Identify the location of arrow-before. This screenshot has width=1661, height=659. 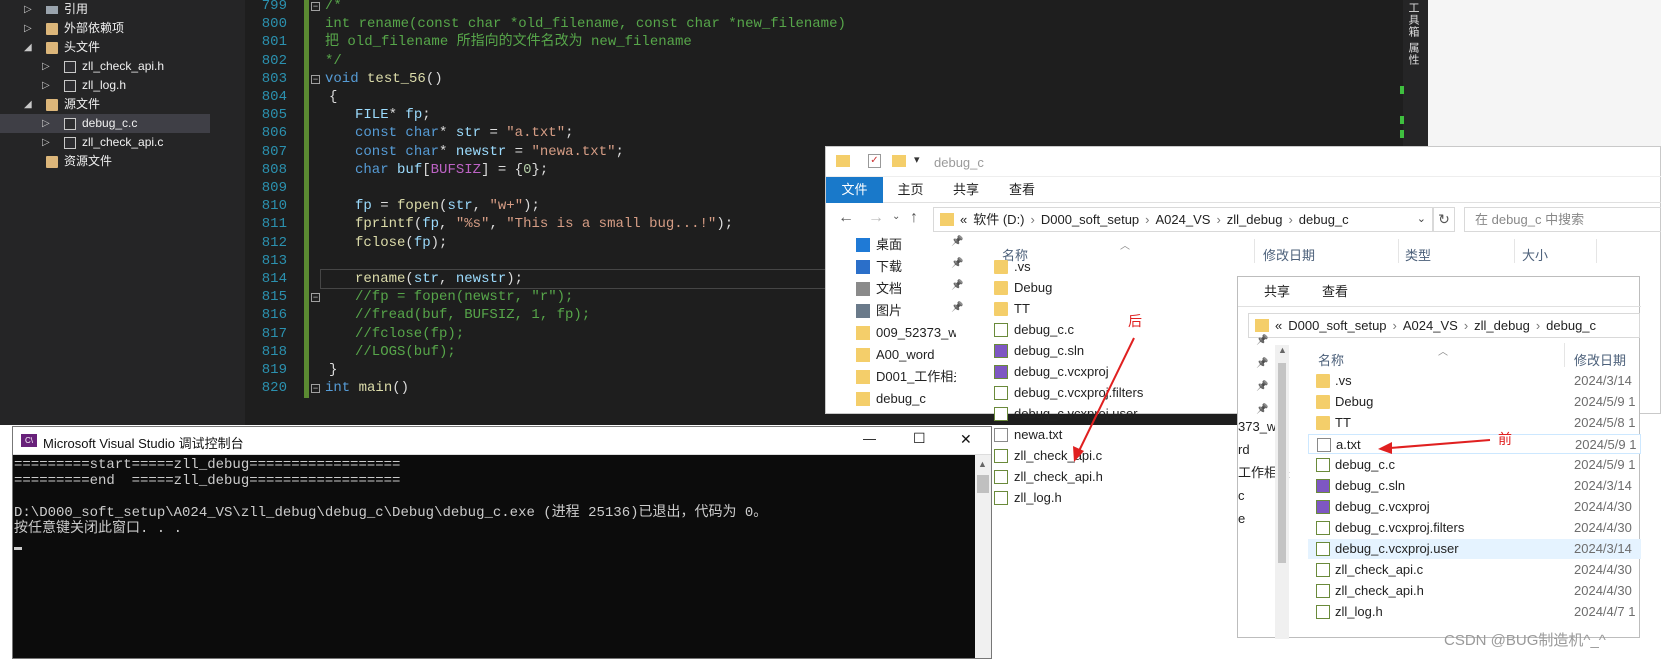
(1440, 444).